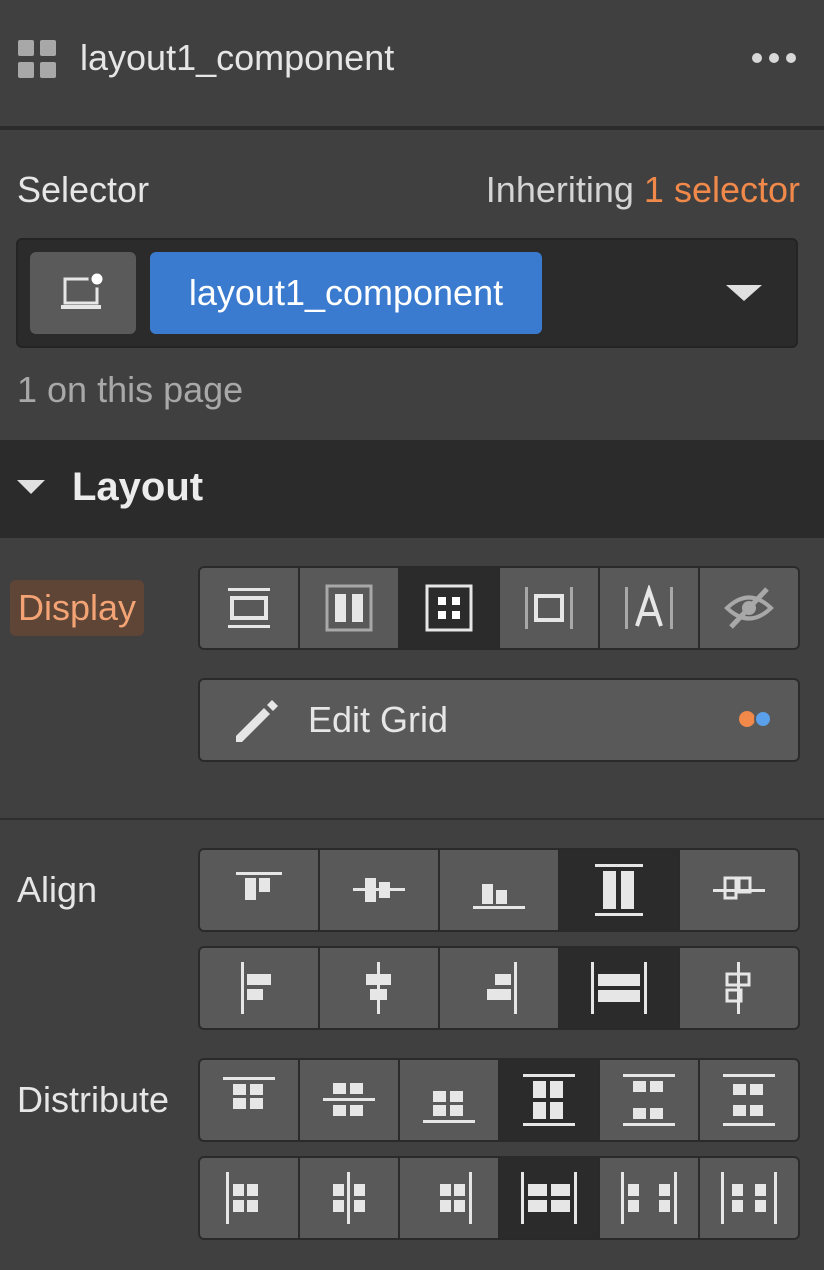 This screenshot has height=1270, width=824. Describe the element at coordinates (499, 608) in the screenshot. I see `display-button-group` at that location.